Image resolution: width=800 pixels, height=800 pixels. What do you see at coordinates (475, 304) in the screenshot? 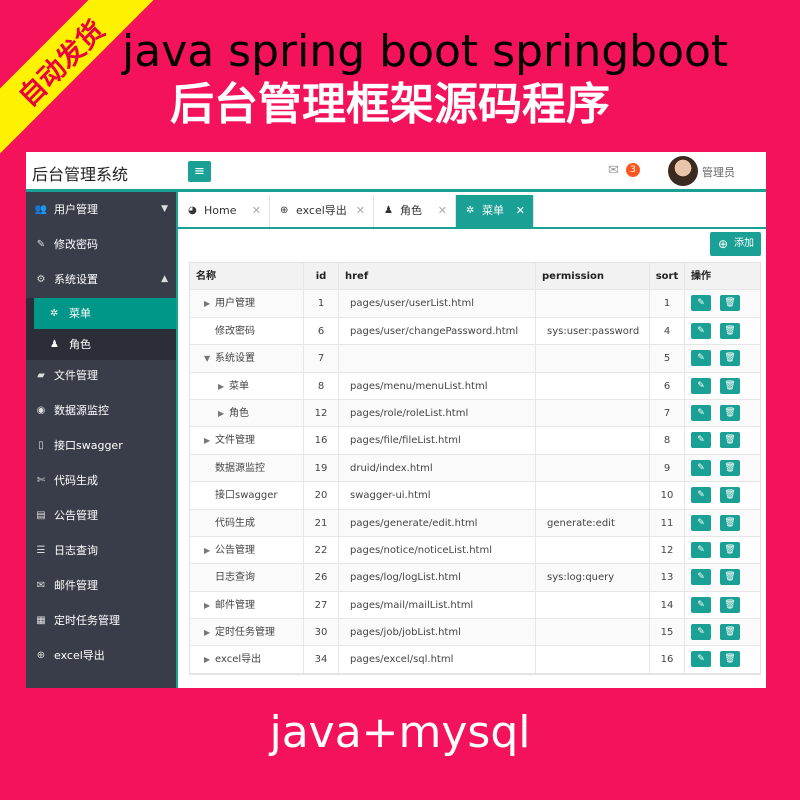
I see `table-row: ▶ 用户管理 1 pages/user/userList.html 1 ✎ 🗑` at bounding box center [475, 304].